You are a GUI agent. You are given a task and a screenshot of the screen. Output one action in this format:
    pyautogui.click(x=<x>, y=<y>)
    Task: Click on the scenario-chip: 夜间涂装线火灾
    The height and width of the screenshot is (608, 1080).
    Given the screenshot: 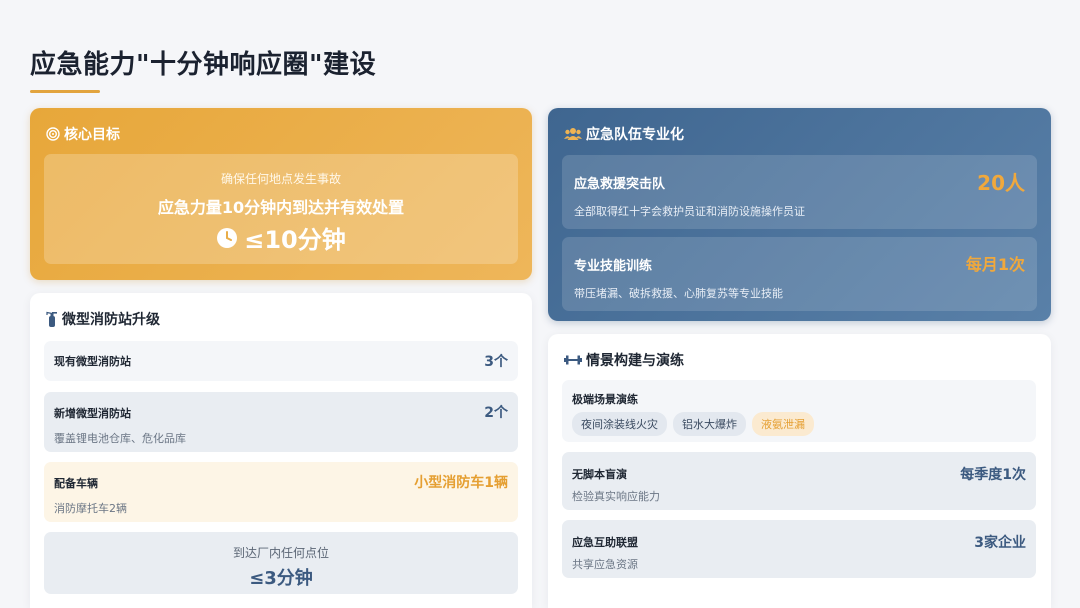 What is the action you would take?
    pyautogui.click(x=619, y=424)
    